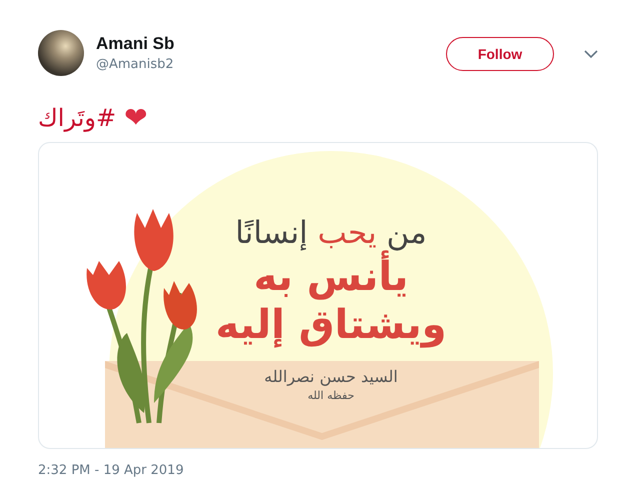 Image resolution: width=635 pixels, height=486 pixels. I want to click on author-name: Amani Sb, so click(265, 44).